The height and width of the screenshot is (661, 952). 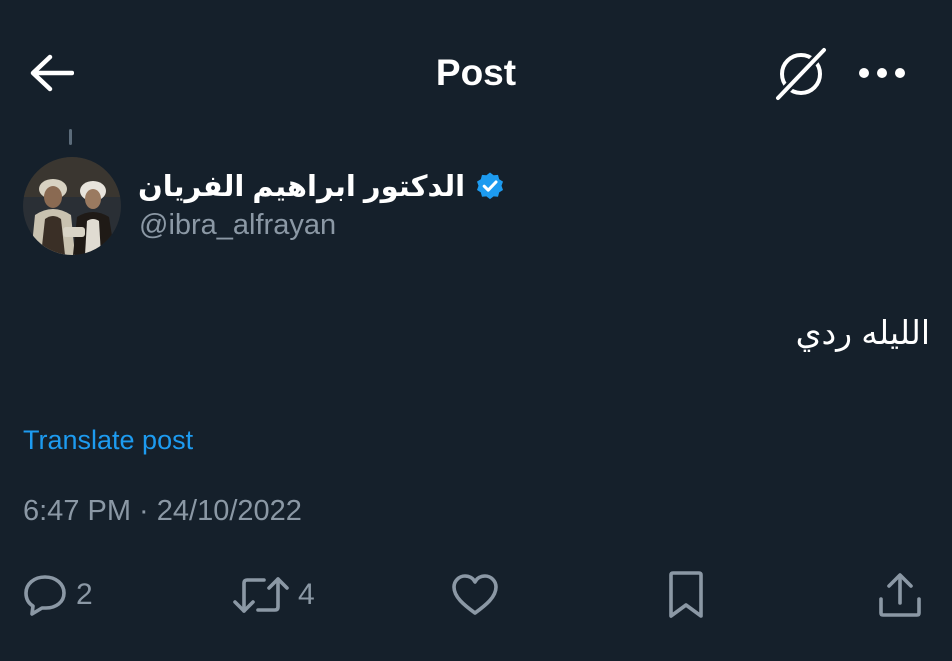 I want to click on back-button, so click(x=51, y=73).